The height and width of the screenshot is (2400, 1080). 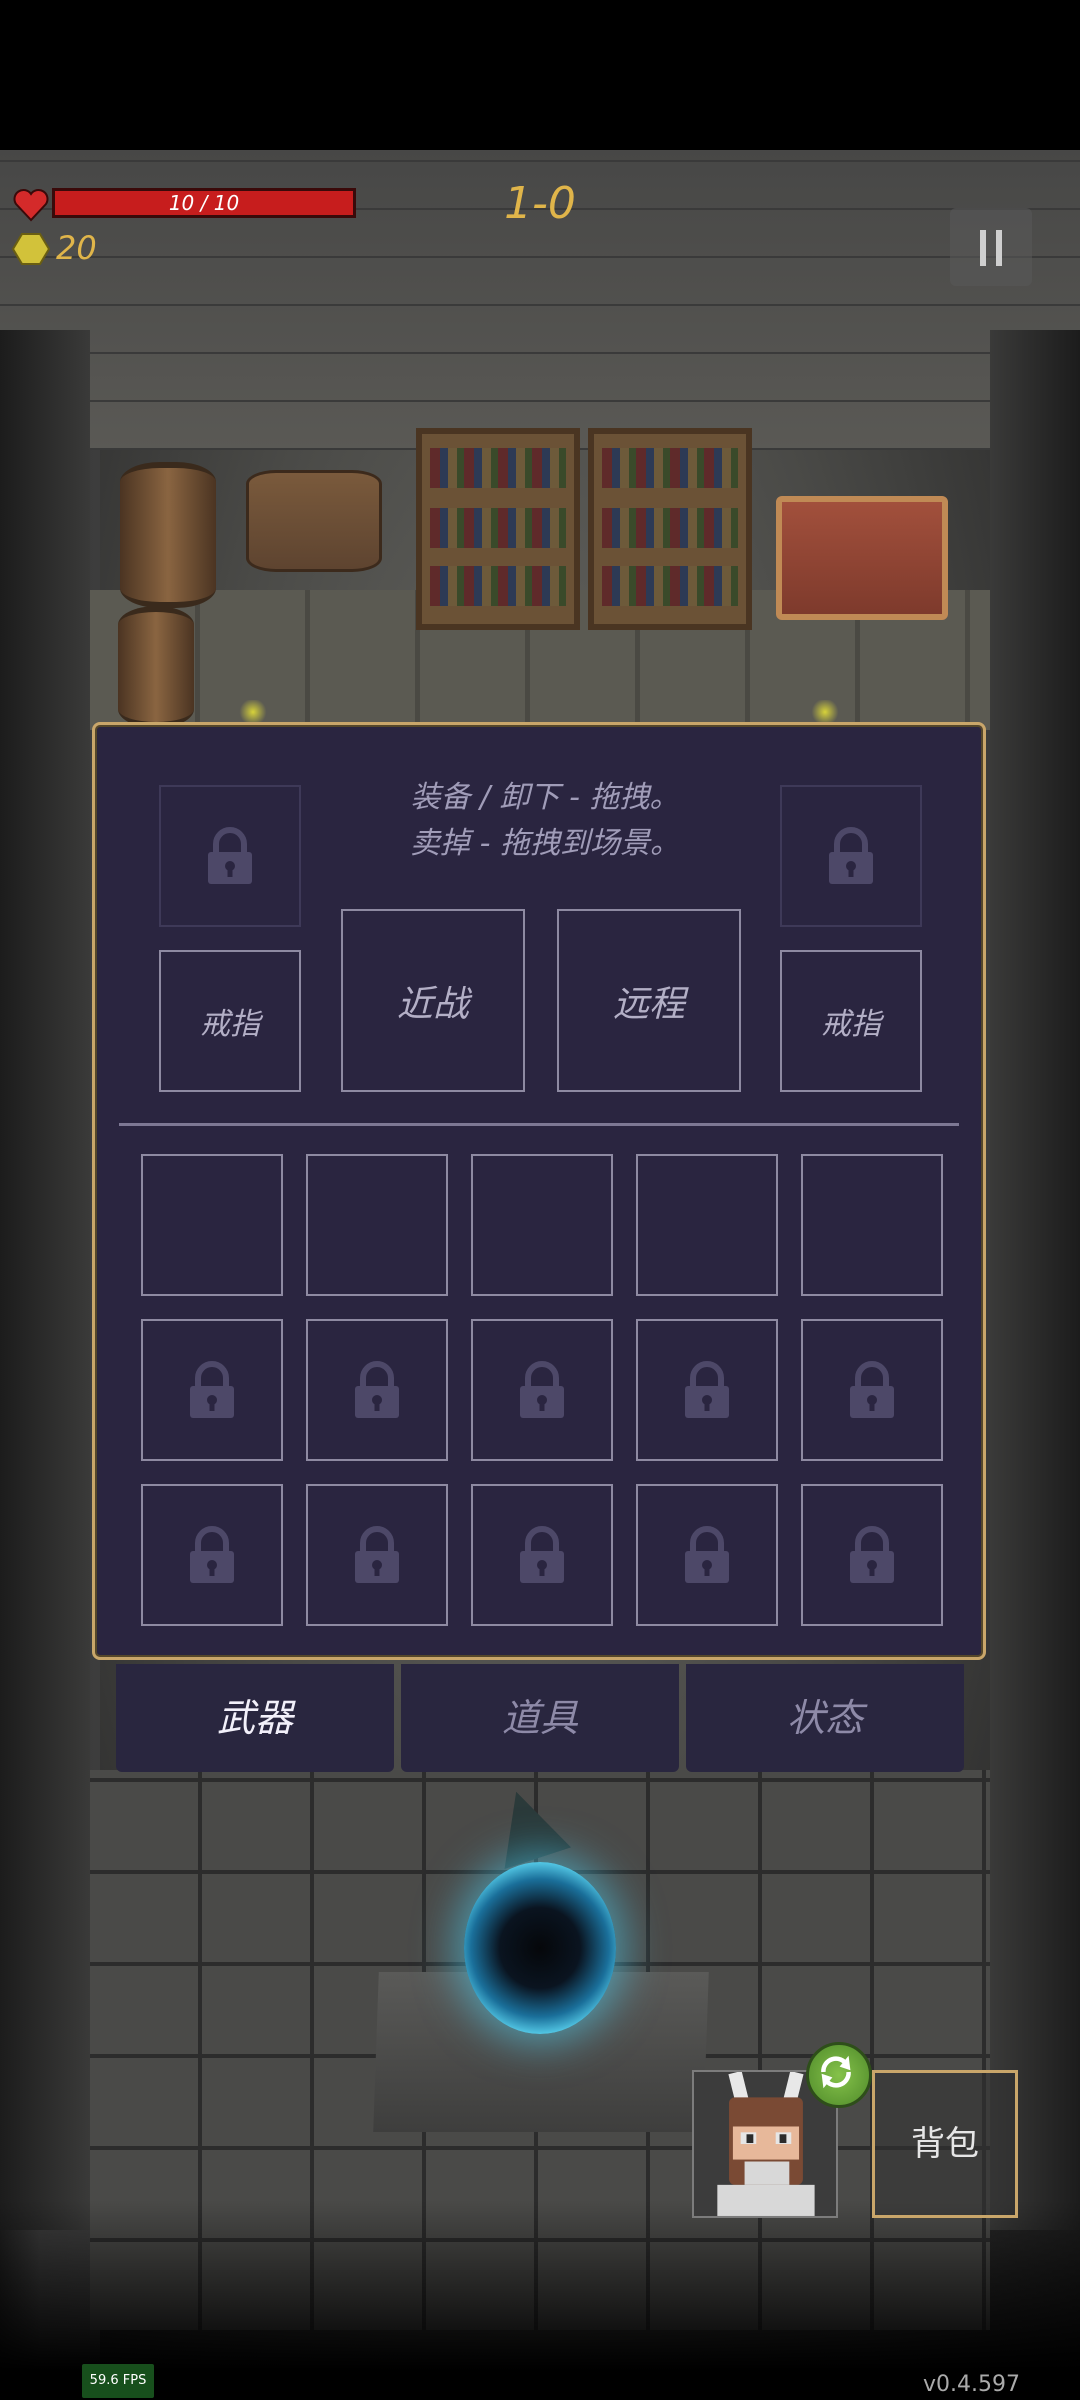 I want to click on gold-count: 20, so click(x=76, y=248).